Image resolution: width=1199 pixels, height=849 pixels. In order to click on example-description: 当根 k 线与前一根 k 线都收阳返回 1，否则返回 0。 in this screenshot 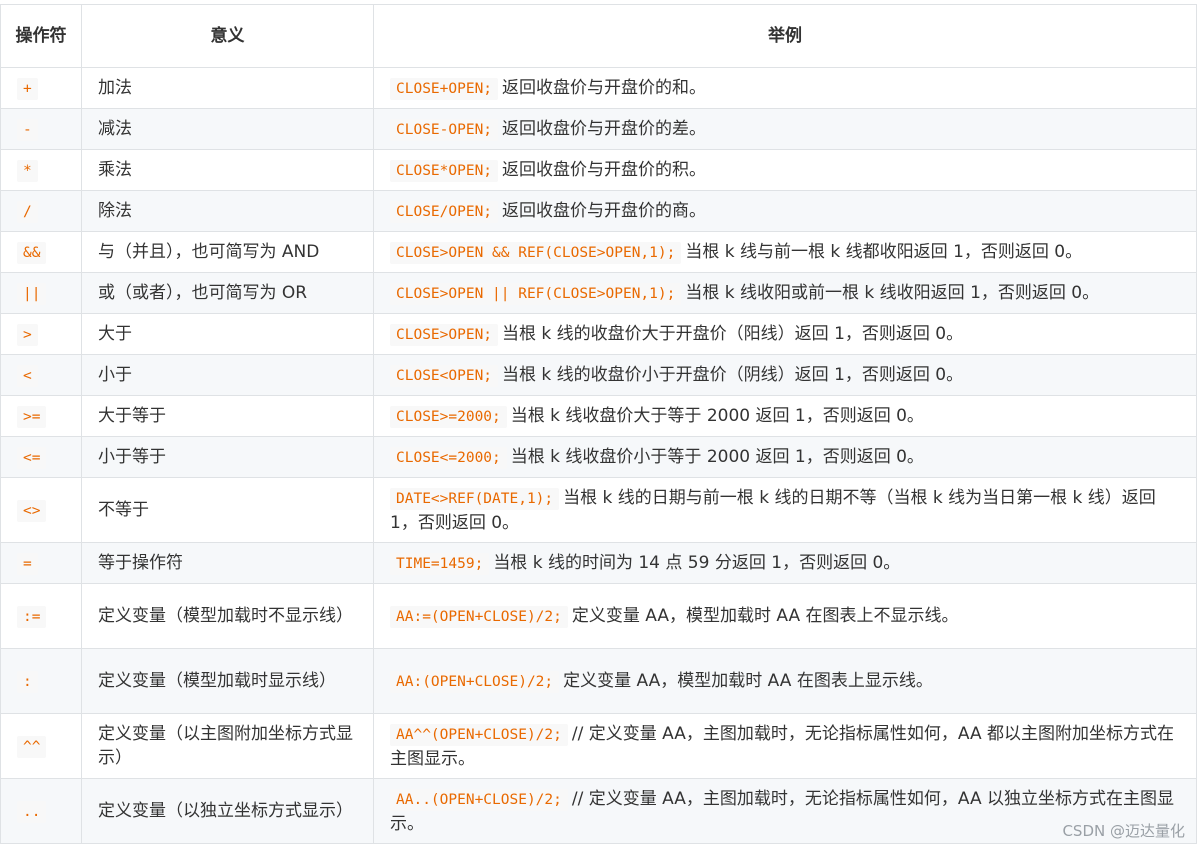, I will do `click(884, 251)`.